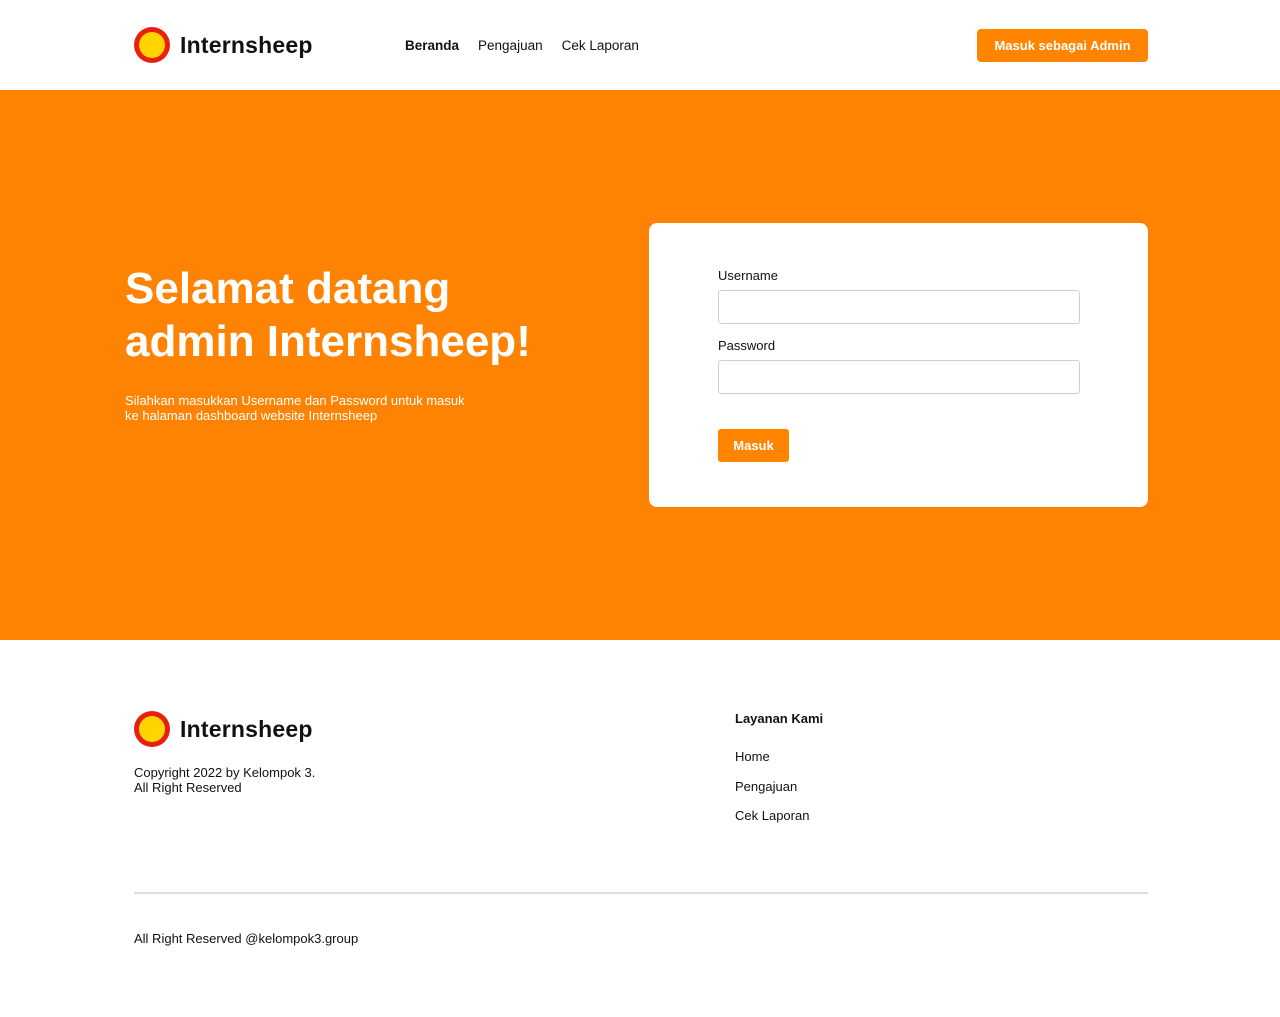 The width and height of the screenshot is (1280, 1017). What do you see at coordinates (747, 345) in the screenshot?
I see `password-label: Password` at bounding box center [747, 345].